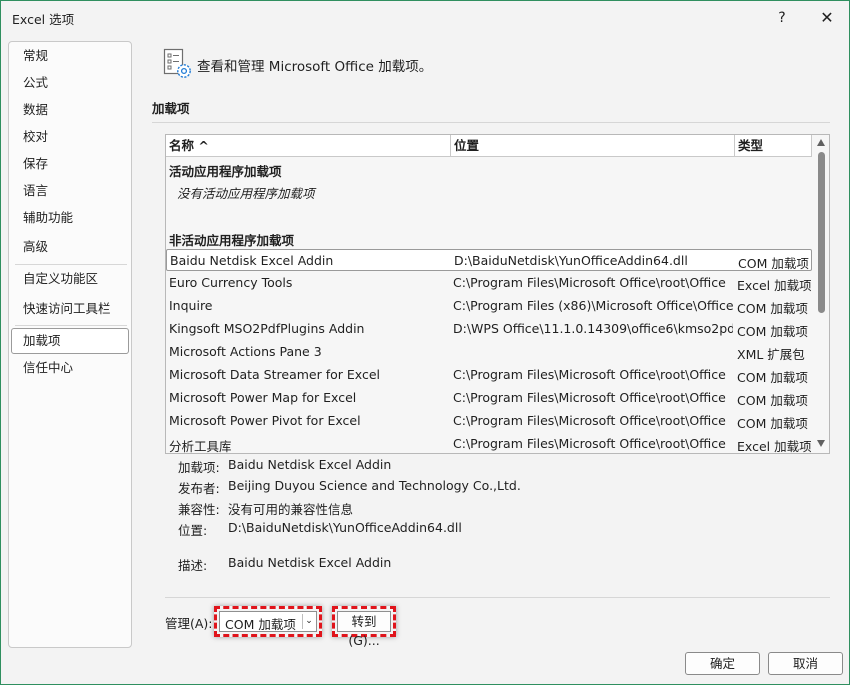  What do you see at coordinates (827, 18) in the screenshot?
I see `close-button: ✕` at bounding box center [827, 18].